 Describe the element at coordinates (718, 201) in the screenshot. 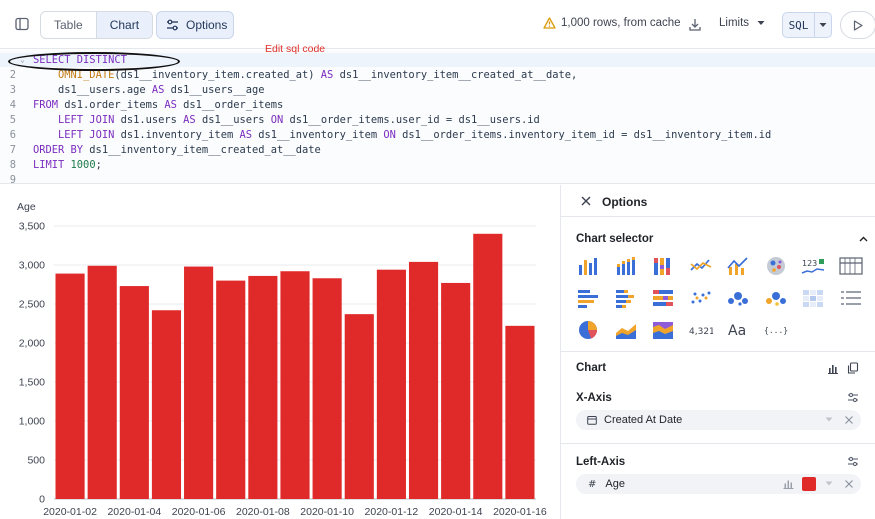

I see `options-panel-header: Options` at that location.